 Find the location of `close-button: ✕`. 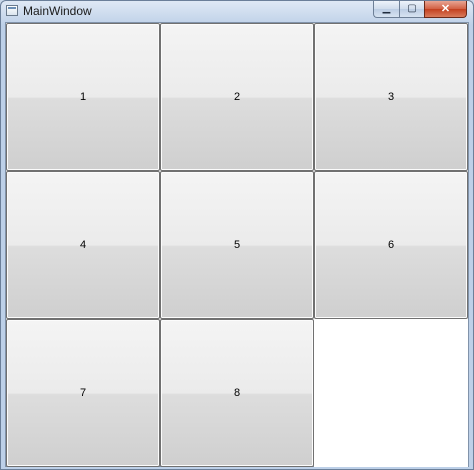

close-button: ✕ is located at coordinates (445, 9).